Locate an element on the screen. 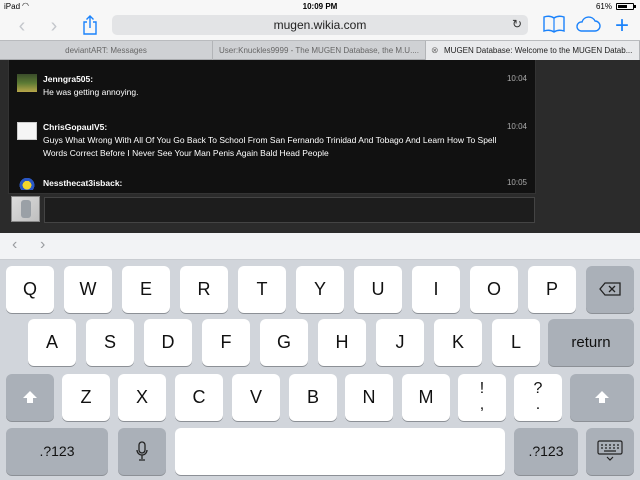 The image size is (640, 480). share-icon is located at coordinates (90, 26).